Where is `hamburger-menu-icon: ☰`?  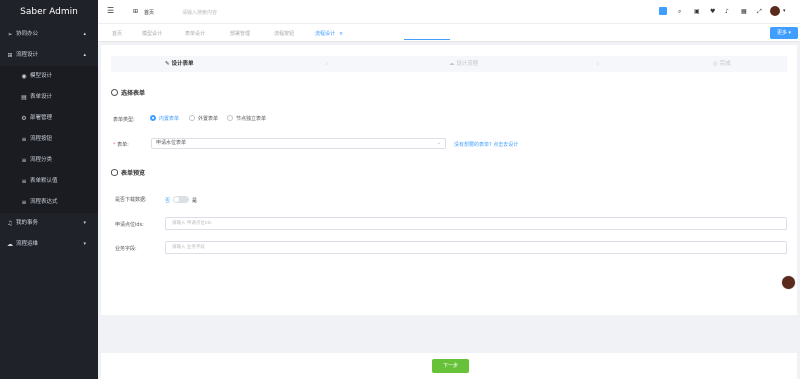
hamburger-menu-icon: ☰ is located at coordinates (110, 10).